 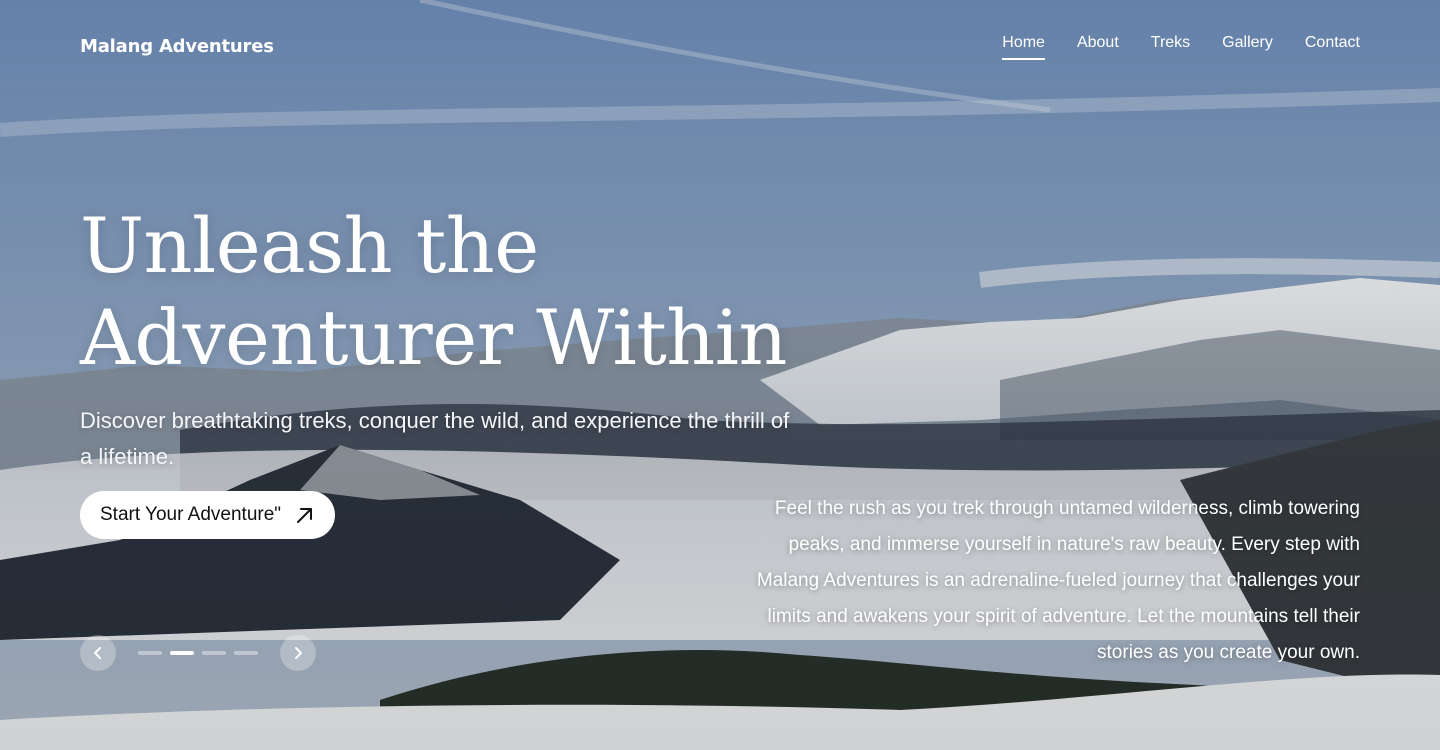 What do you see at coordinates (460, 292) in the screenshot?
I see `hero-headline: Unleash the Adventurer Within` at bounding box center [460, 292].